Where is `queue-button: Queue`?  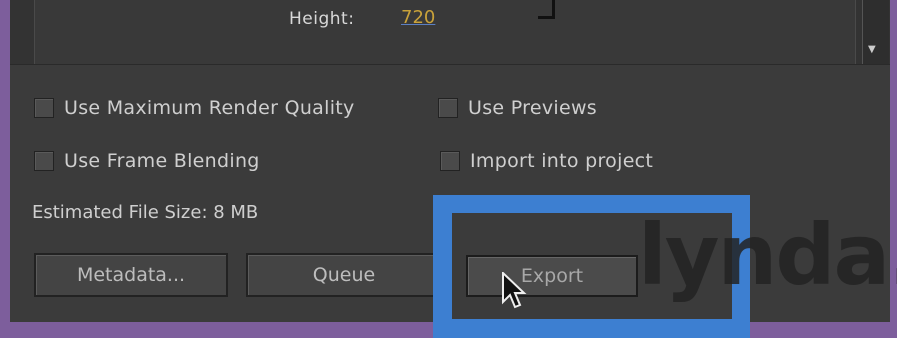
queue-button: Queue is located at coordinates (344, 275).